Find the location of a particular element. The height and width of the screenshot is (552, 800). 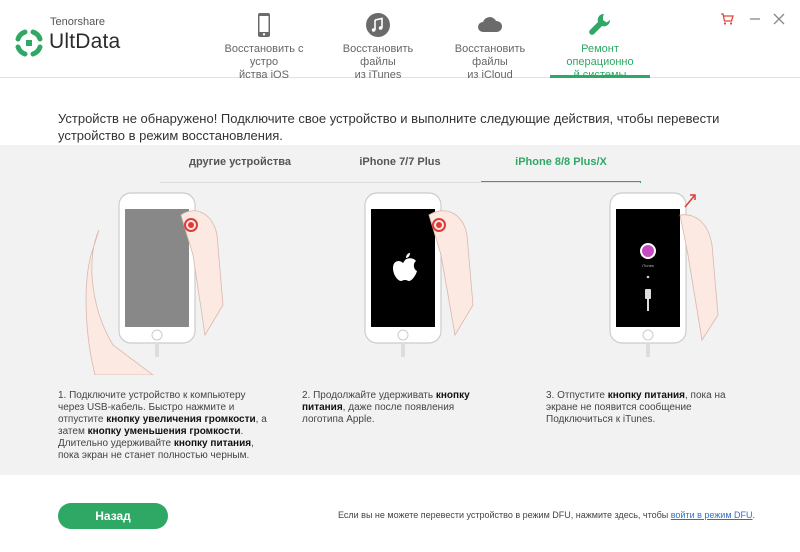

phone-icon is located at coordinates (264, 25).